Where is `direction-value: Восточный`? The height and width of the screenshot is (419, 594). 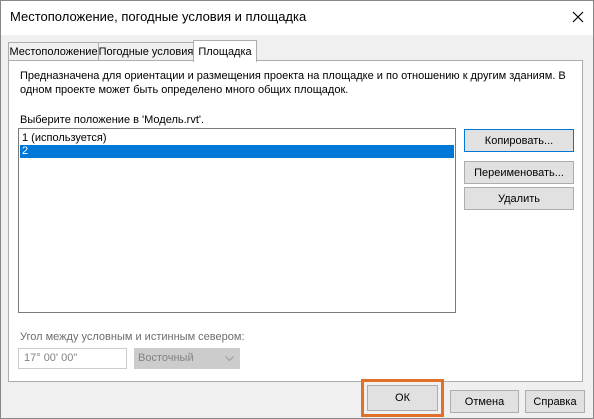 direction-value: Восточный is located at coordinates (166, 358).